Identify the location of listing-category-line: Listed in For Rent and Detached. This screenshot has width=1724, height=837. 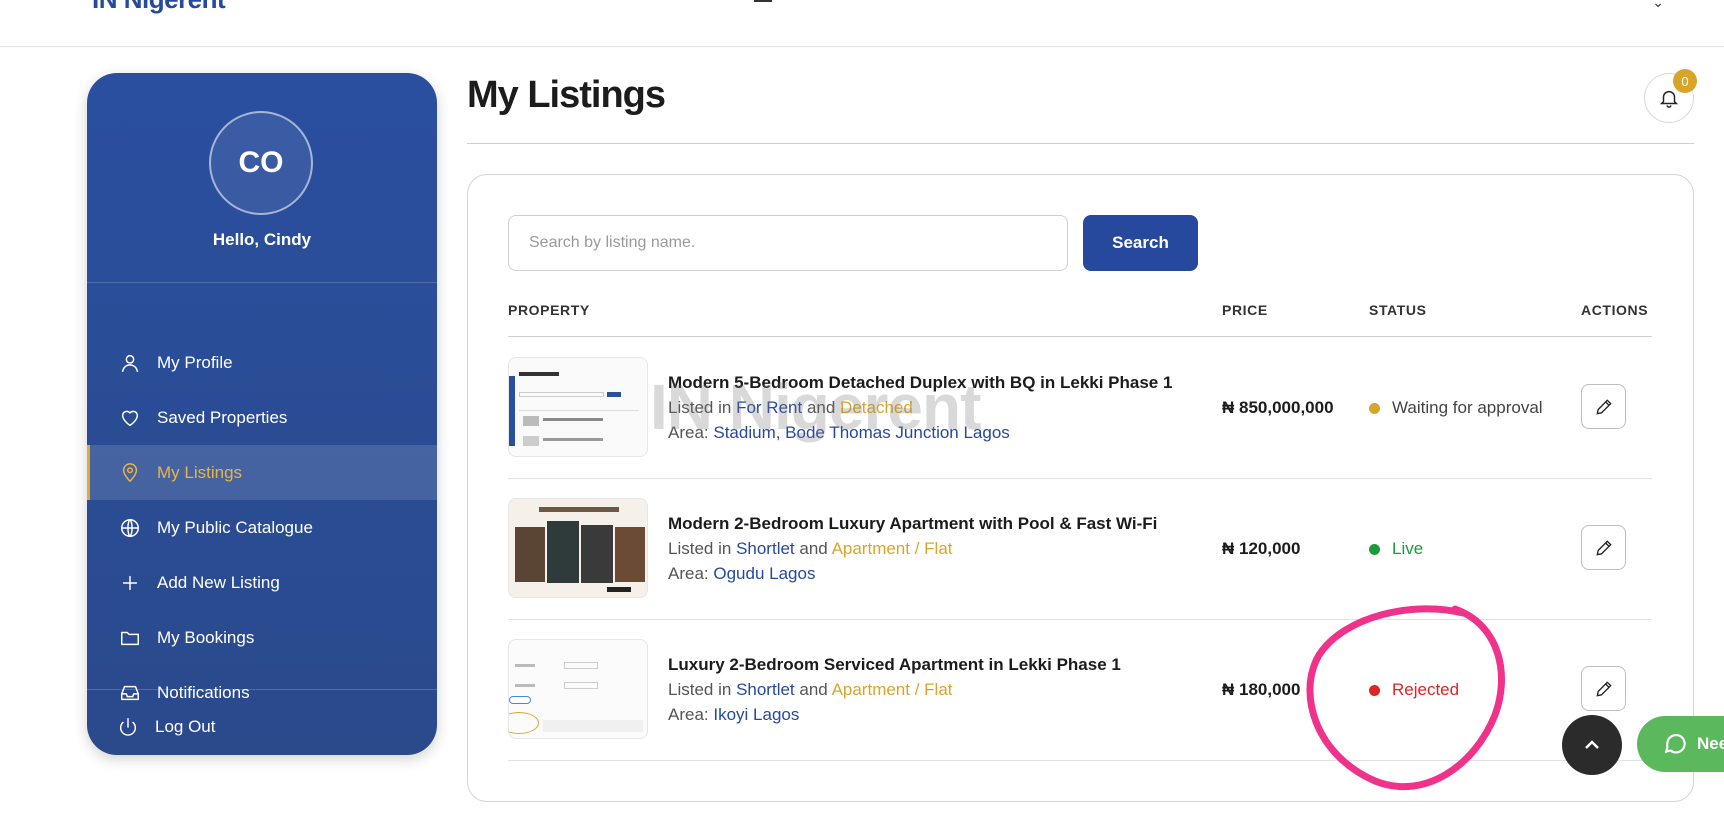
(790, 408).